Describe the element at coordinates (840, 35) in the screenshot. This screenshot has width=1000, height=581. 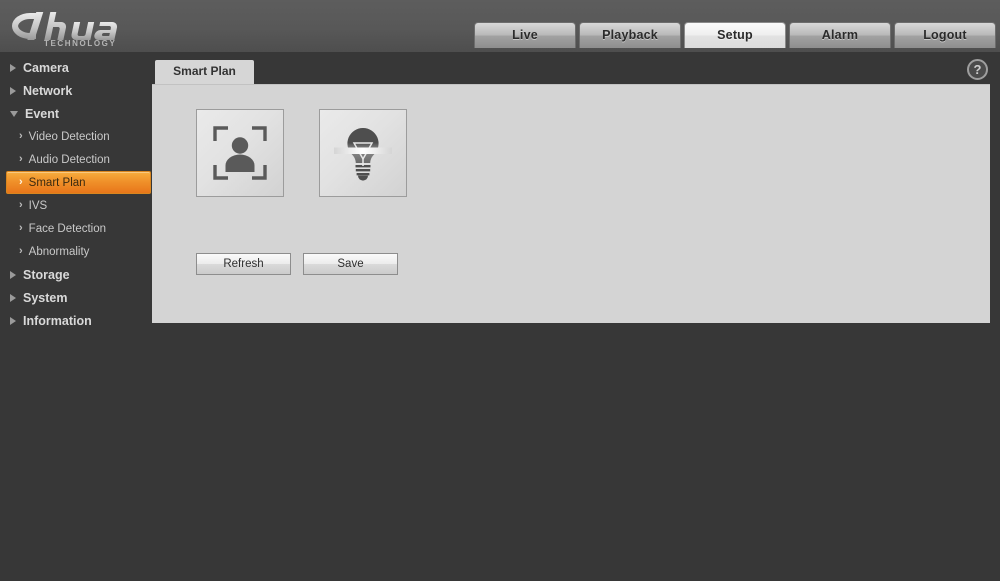
I see `nav-tab-alarm: Alarm` at that location.